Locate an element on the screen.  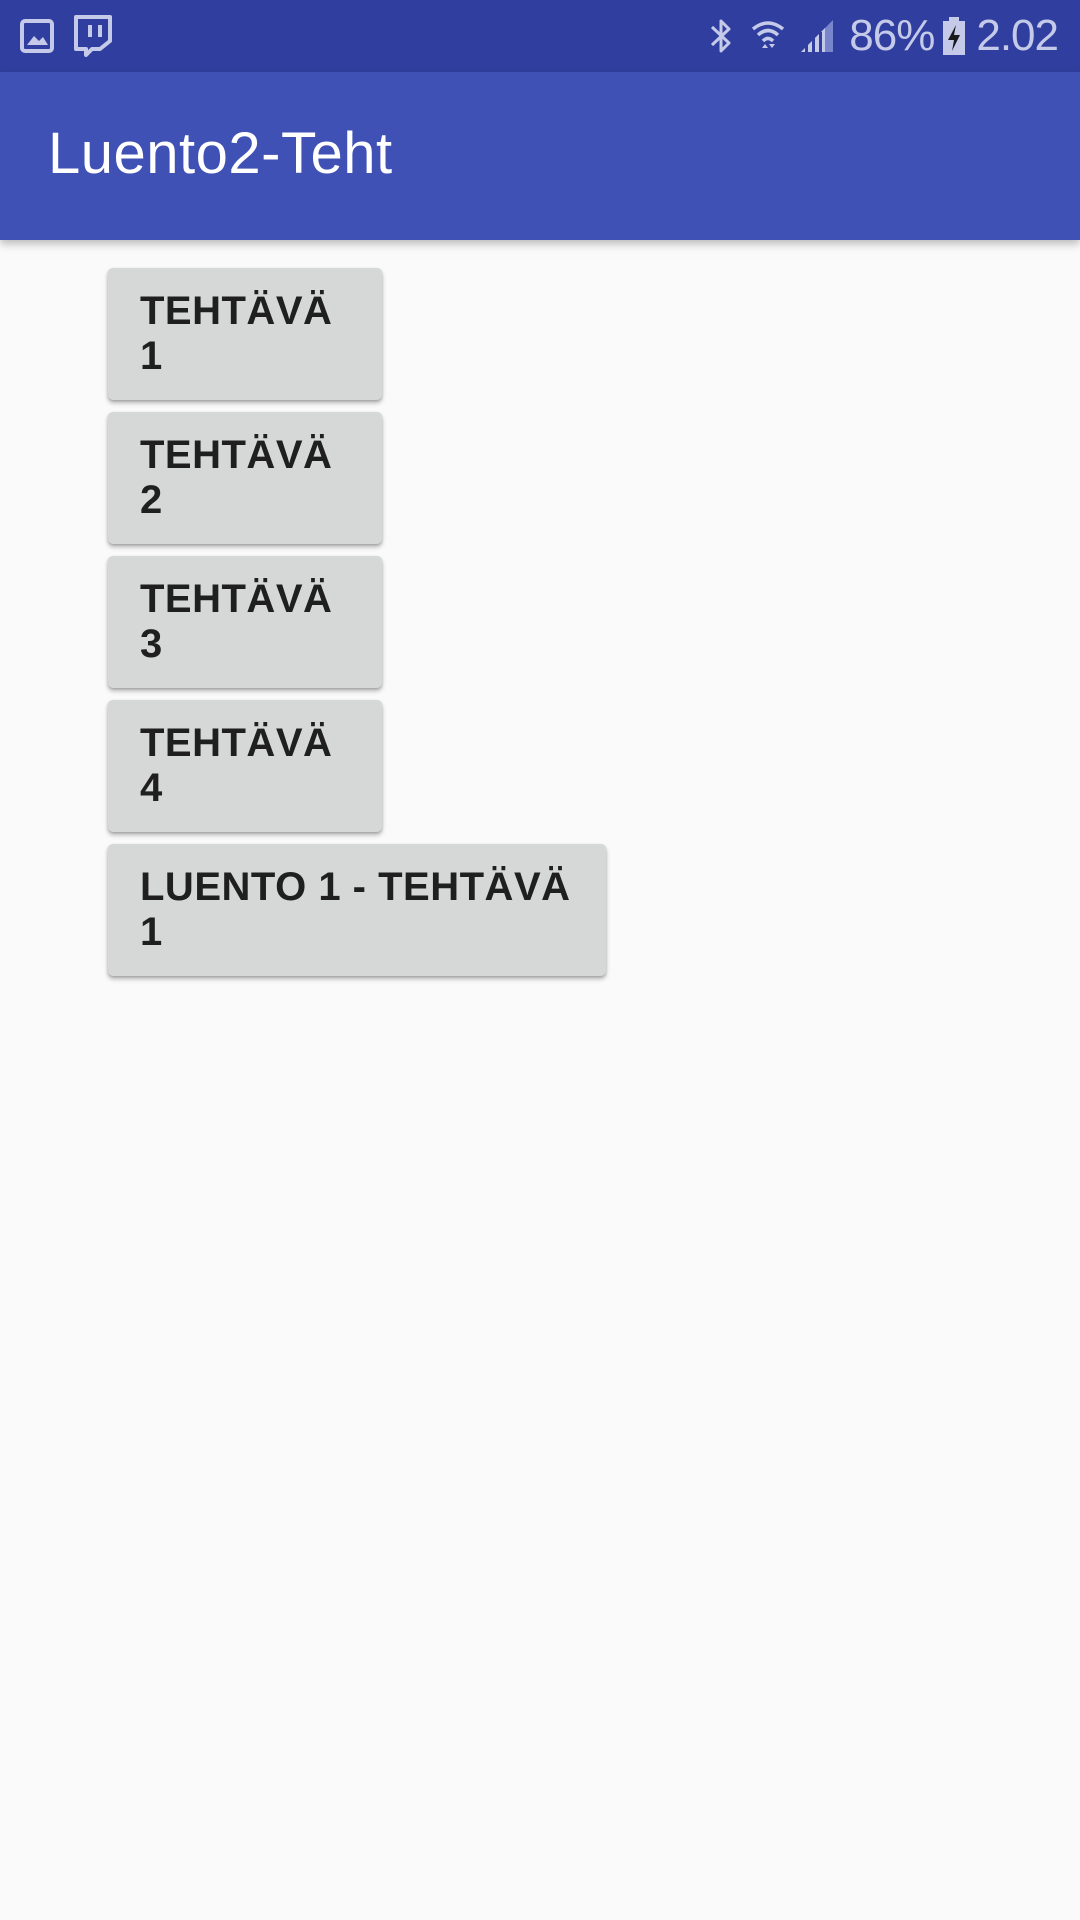
bluetooth-icon is located at coordinates (721, 36).